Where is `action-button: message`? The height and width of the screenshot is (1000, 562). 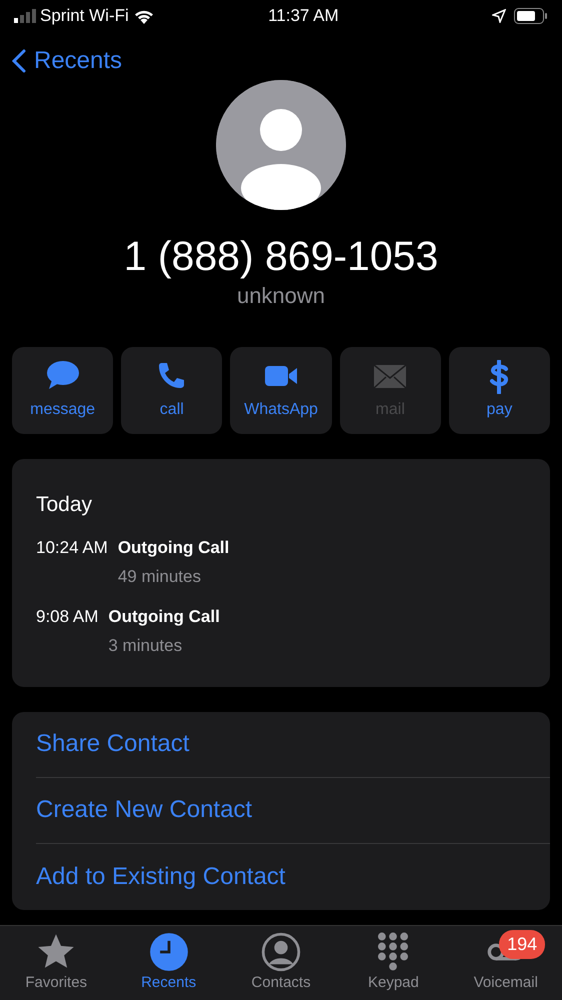
action-button: message is located at coordinates (63, 390).